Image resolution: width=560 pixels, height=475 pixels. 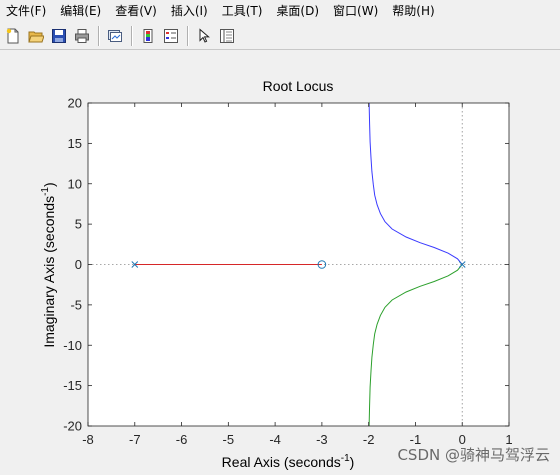 What do you see at coordinates (135, 439) in the screenshot?
I see `x-tick-label: -7` at bounding box center [135, 439].